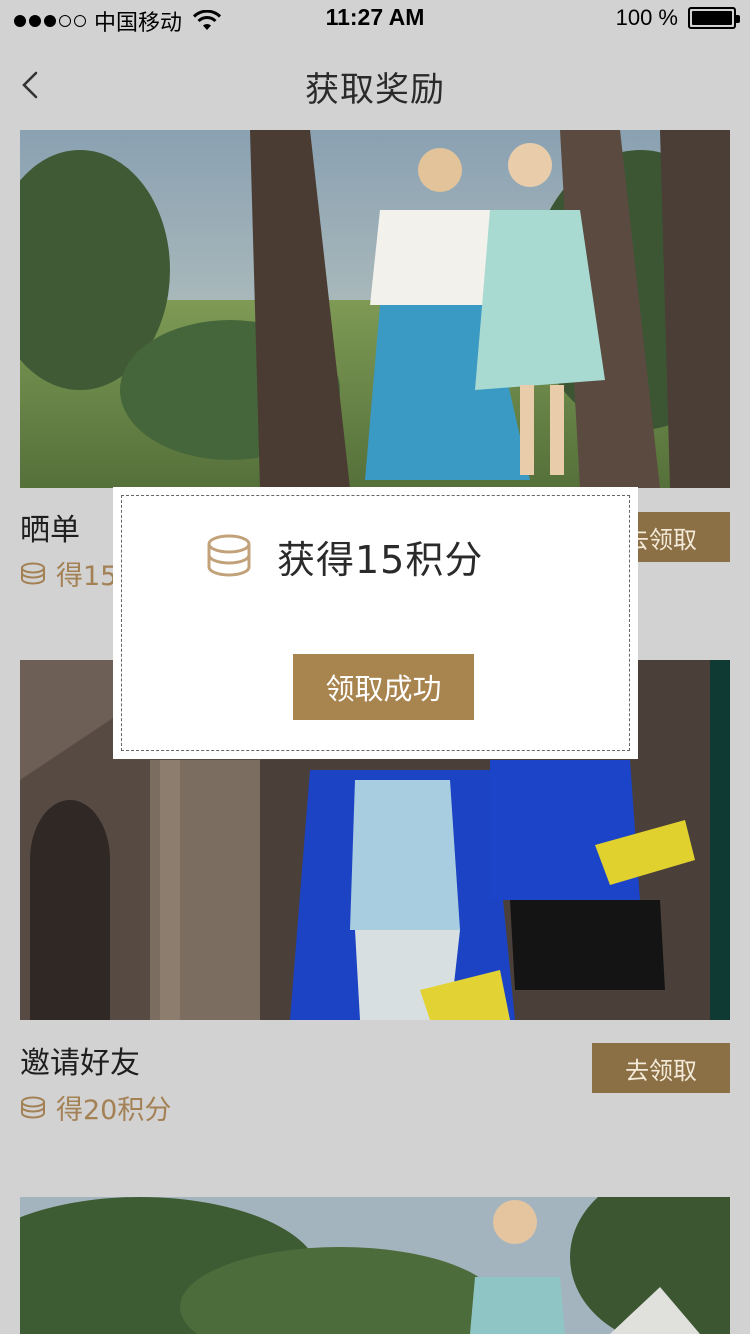  I want to click on card-title: 晒单, so click(50, 530).